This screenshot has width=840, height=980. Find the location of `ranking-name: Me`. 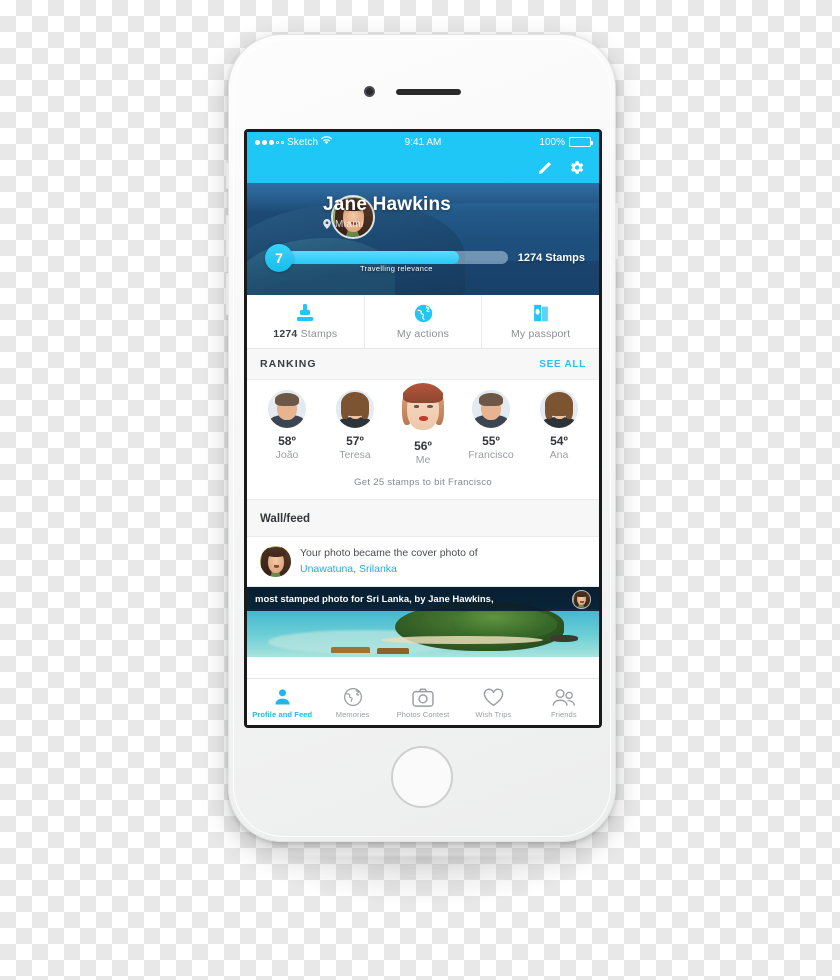

ranking-name: Me is located at coordinates (423, 460).